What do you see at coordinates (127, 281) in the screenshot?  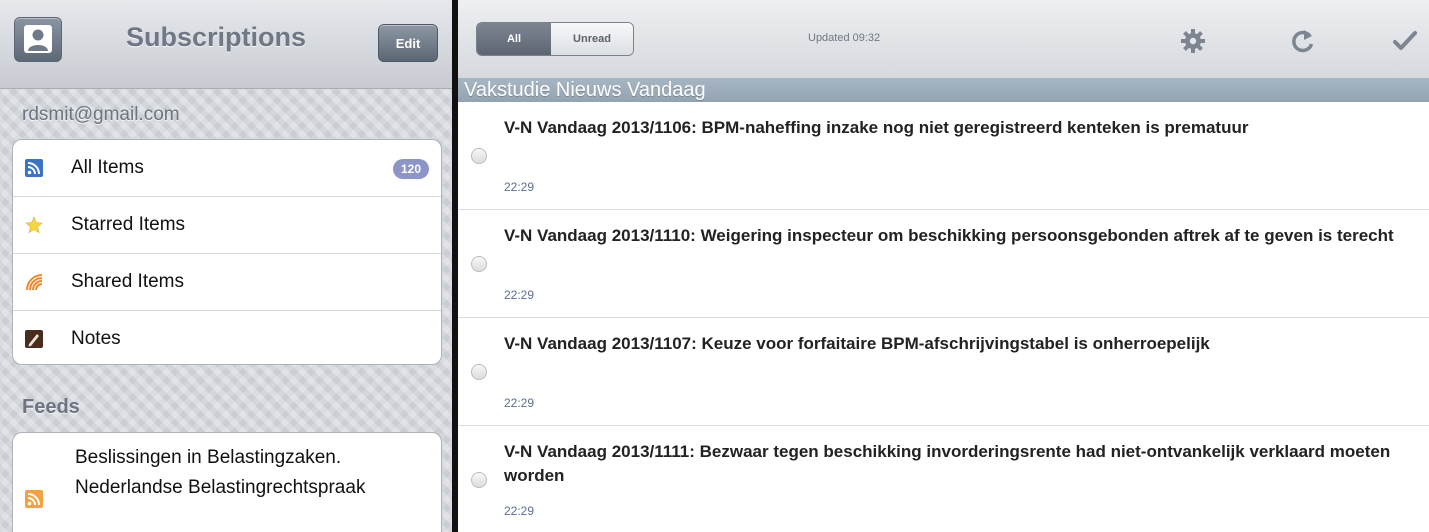 I see `sidebar-item-label: Shared Items` at bounding box center [127, 281].